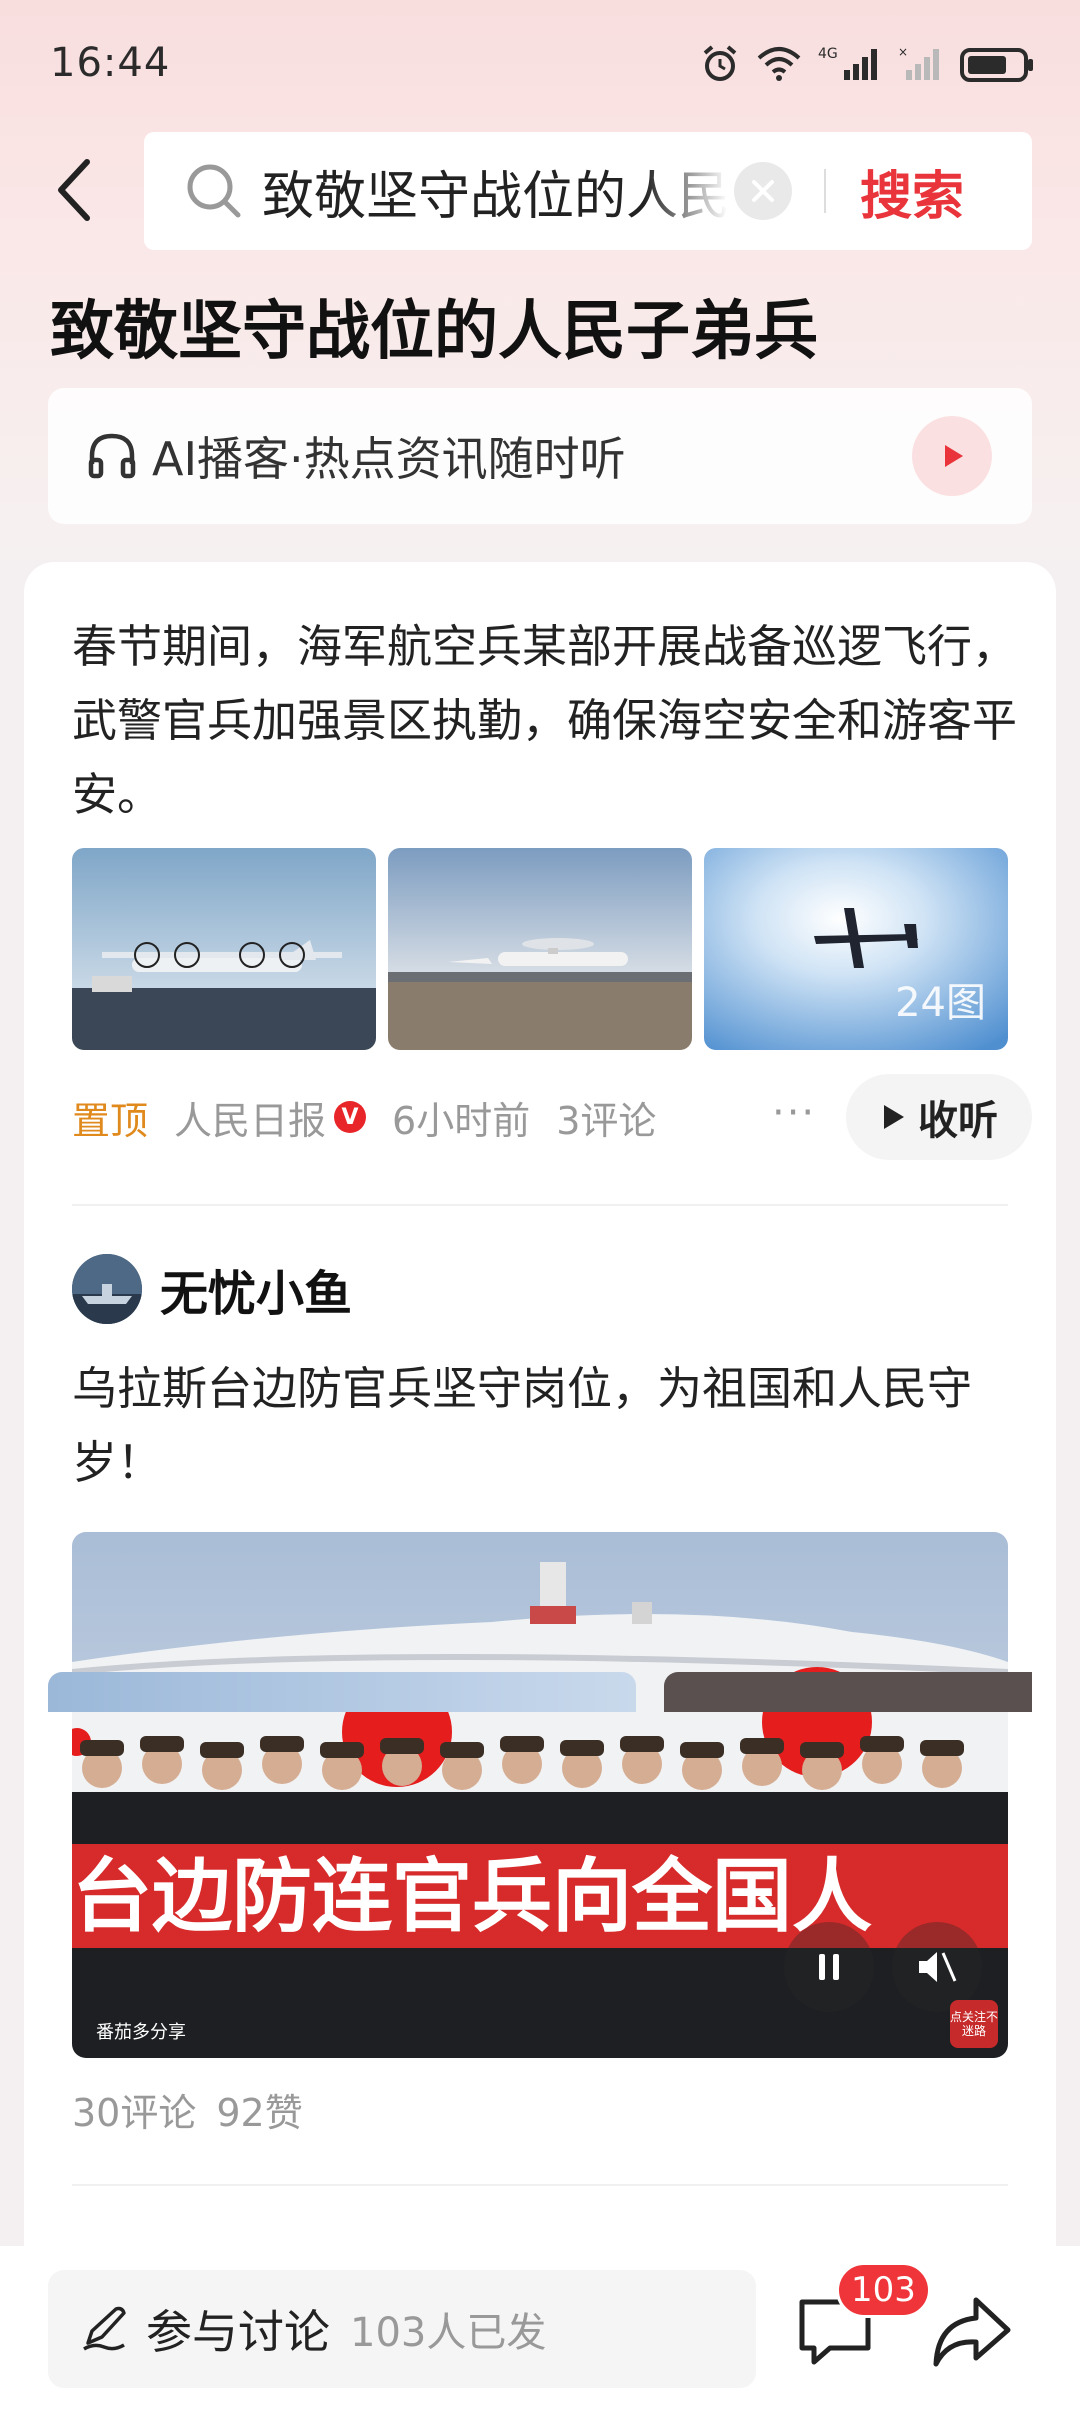 The height and width of the screenshot is (2412, 1080). I want to click on chevron-left-icon, so click(74, 190).